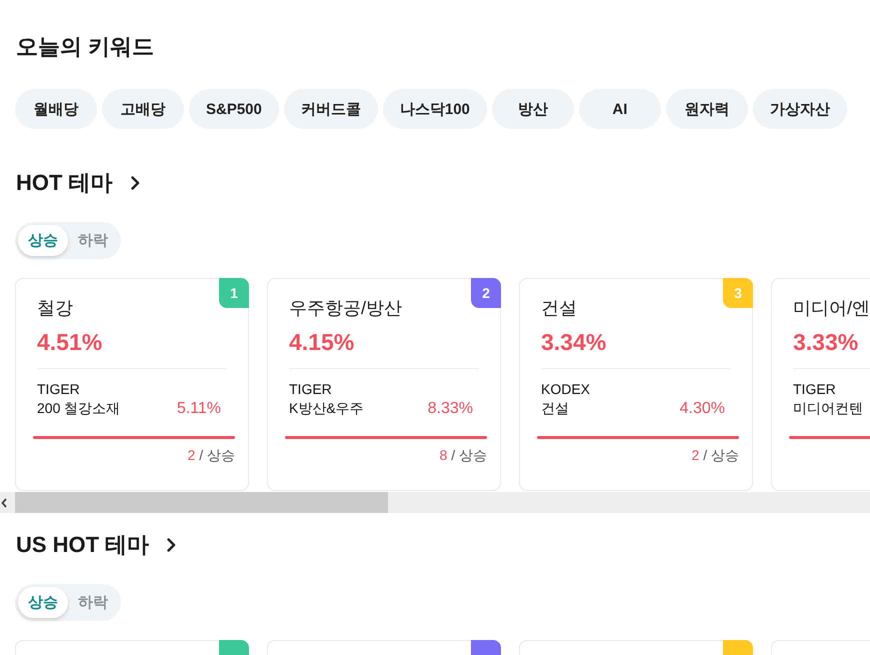  I want to click on etf-name: TIGER 미디어컨텐, so click(828, 399).